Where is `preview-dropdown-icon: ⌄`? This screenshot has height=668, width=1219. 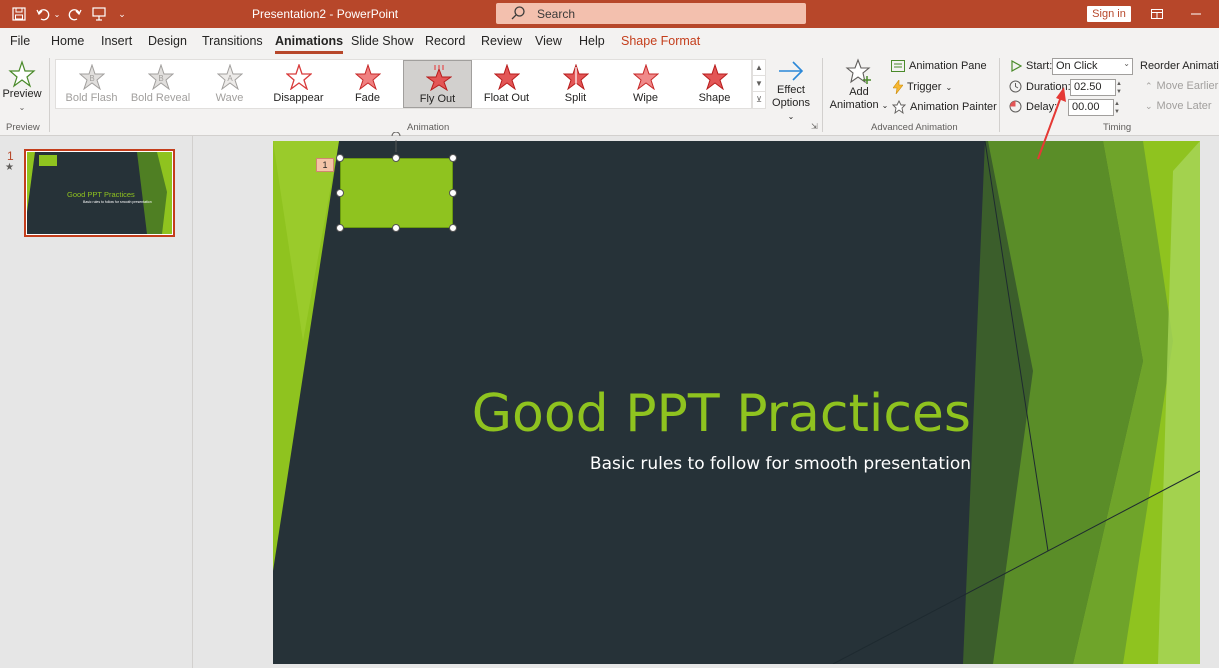
preview-dropdown-icon: ⌄ is located at coordinates (22, 107).